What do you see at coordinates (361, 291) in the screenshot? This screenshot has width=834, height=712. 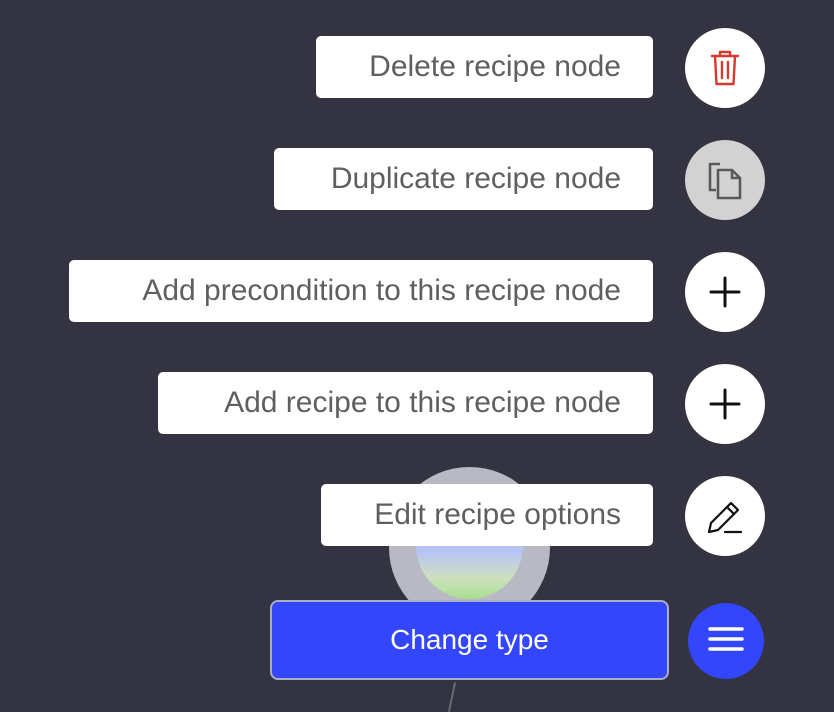 I see `add-precondition-label: Add precondition to this recipe node` at bounding box center [361, 291].